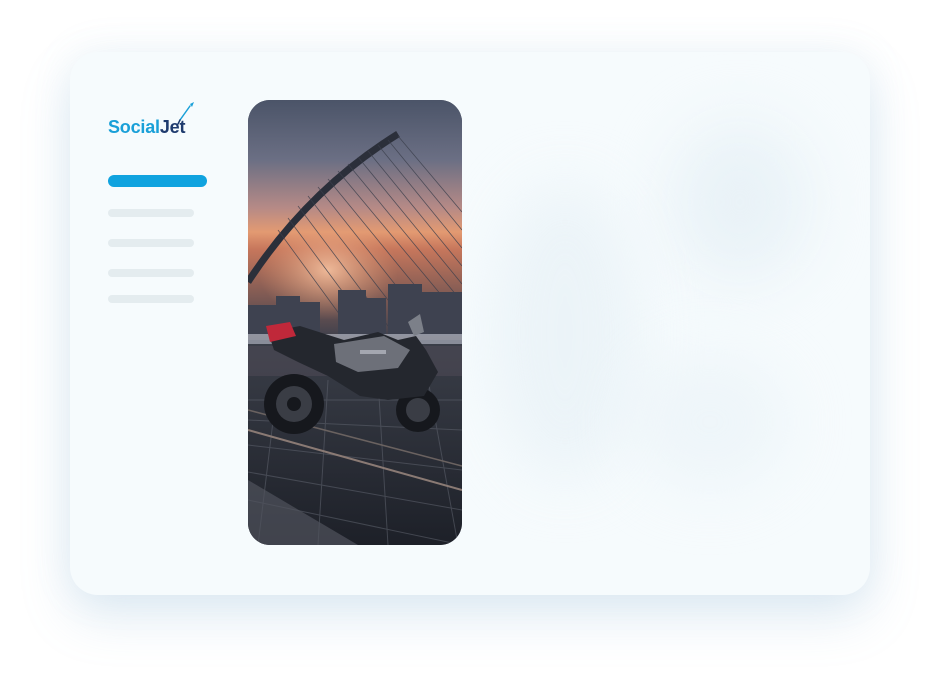  Describe the element at coordinates (157, 181) in the screenshot. I see `sidebar-item-active` at that location.